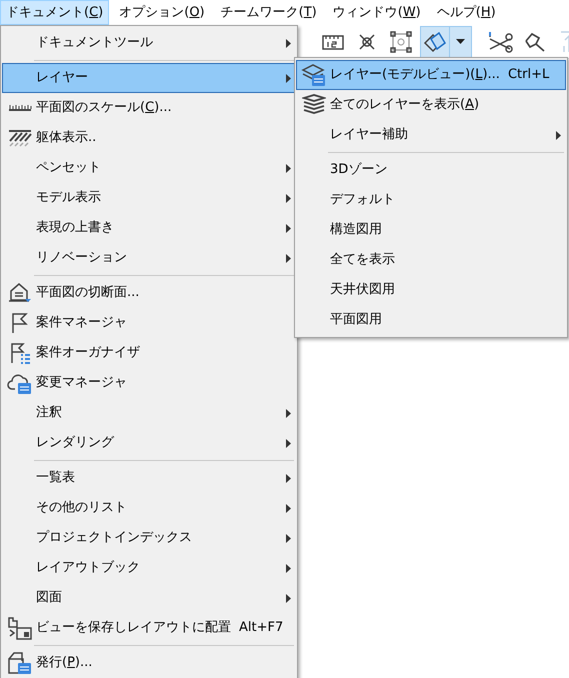 Image resolution: width=569 pixels, height=678 pixels. I want to click on house-section-icon, so click(20, 293).